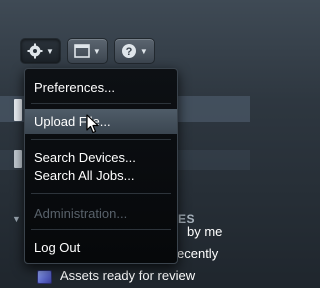  What do you see at coordinates (16, 219) in the screenshot?
I see `disclosure-triangle-icon: ▼` at bounding box center [16, 219].